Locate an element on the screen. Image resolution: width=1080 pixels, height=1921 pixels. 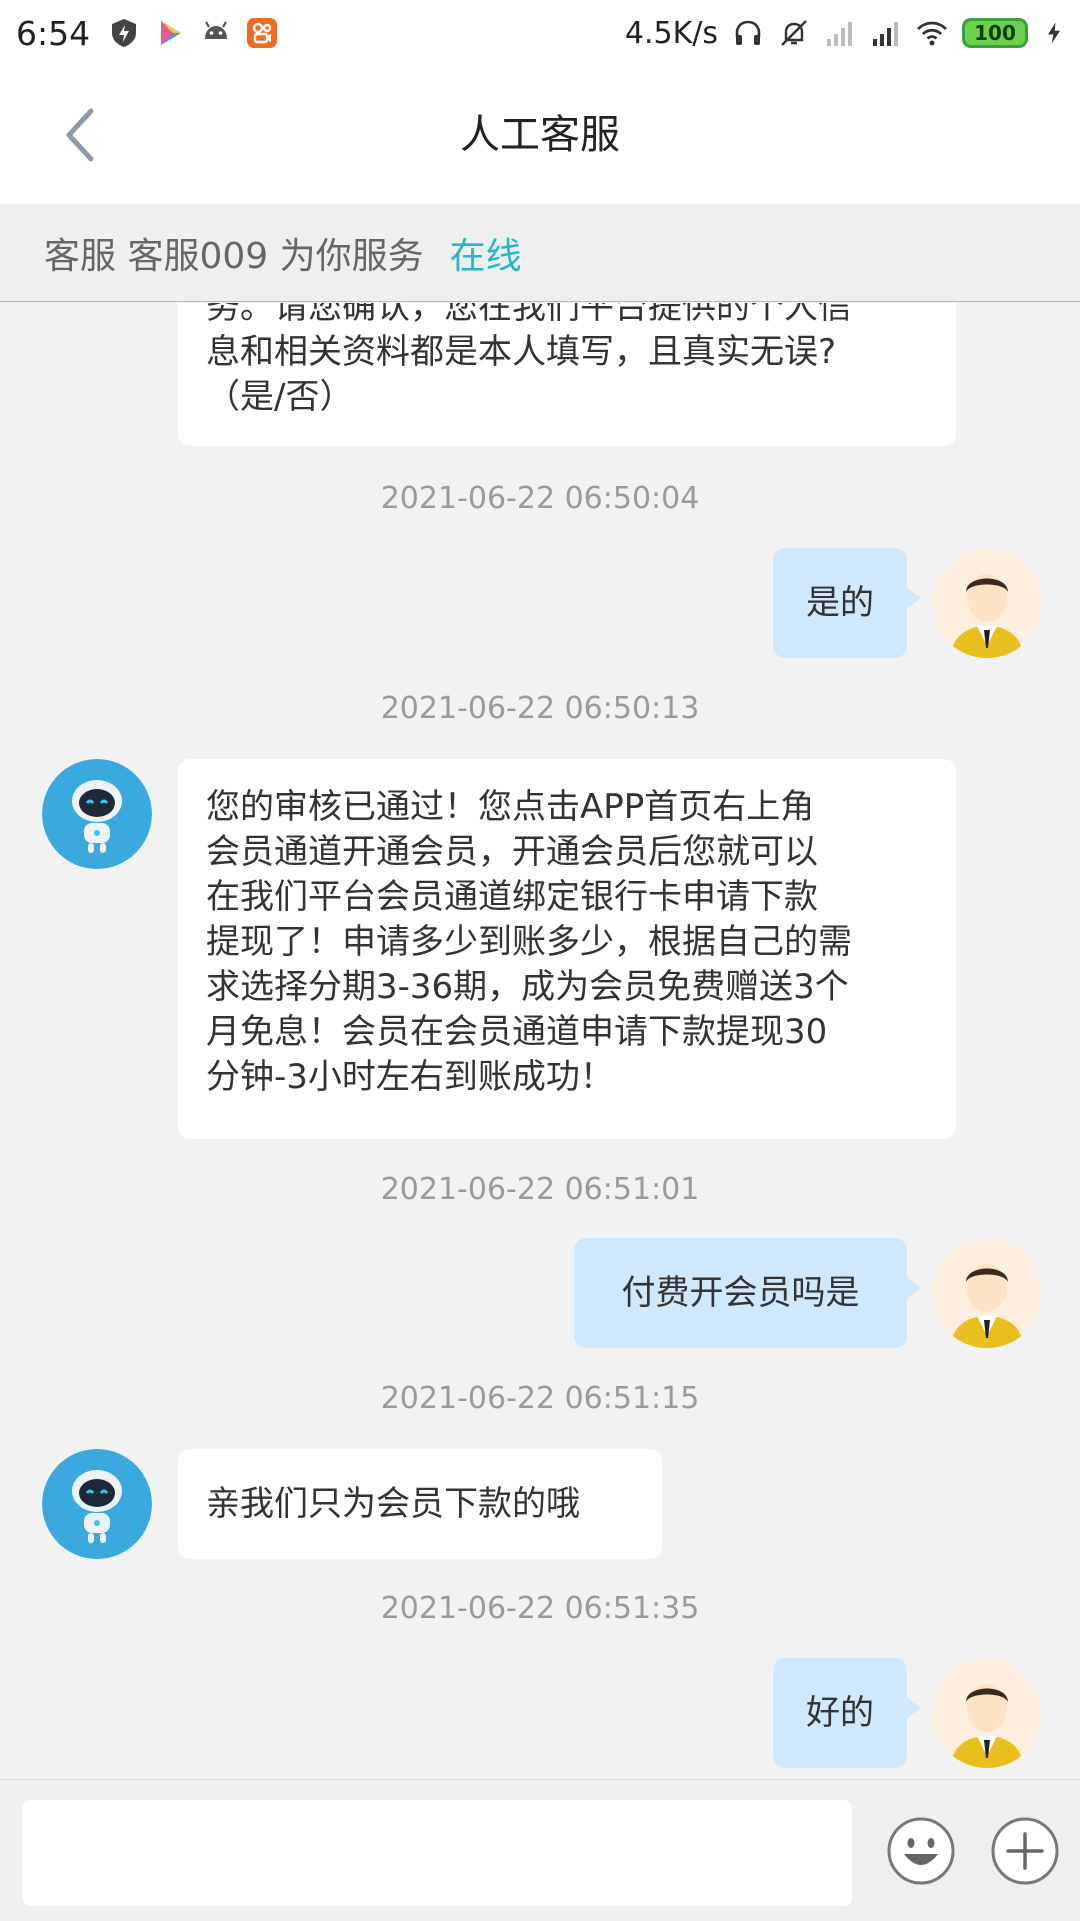
message-timestamp: 2021-06-22 06:50:13 is located at coordinates (540, 708).